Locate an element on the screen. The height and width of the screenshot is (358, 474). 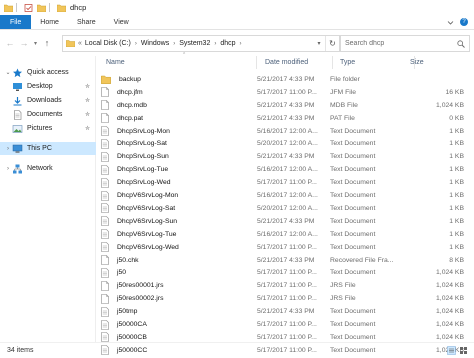
sidebar-item-label: Downloads is located at coordinates (44, 100).